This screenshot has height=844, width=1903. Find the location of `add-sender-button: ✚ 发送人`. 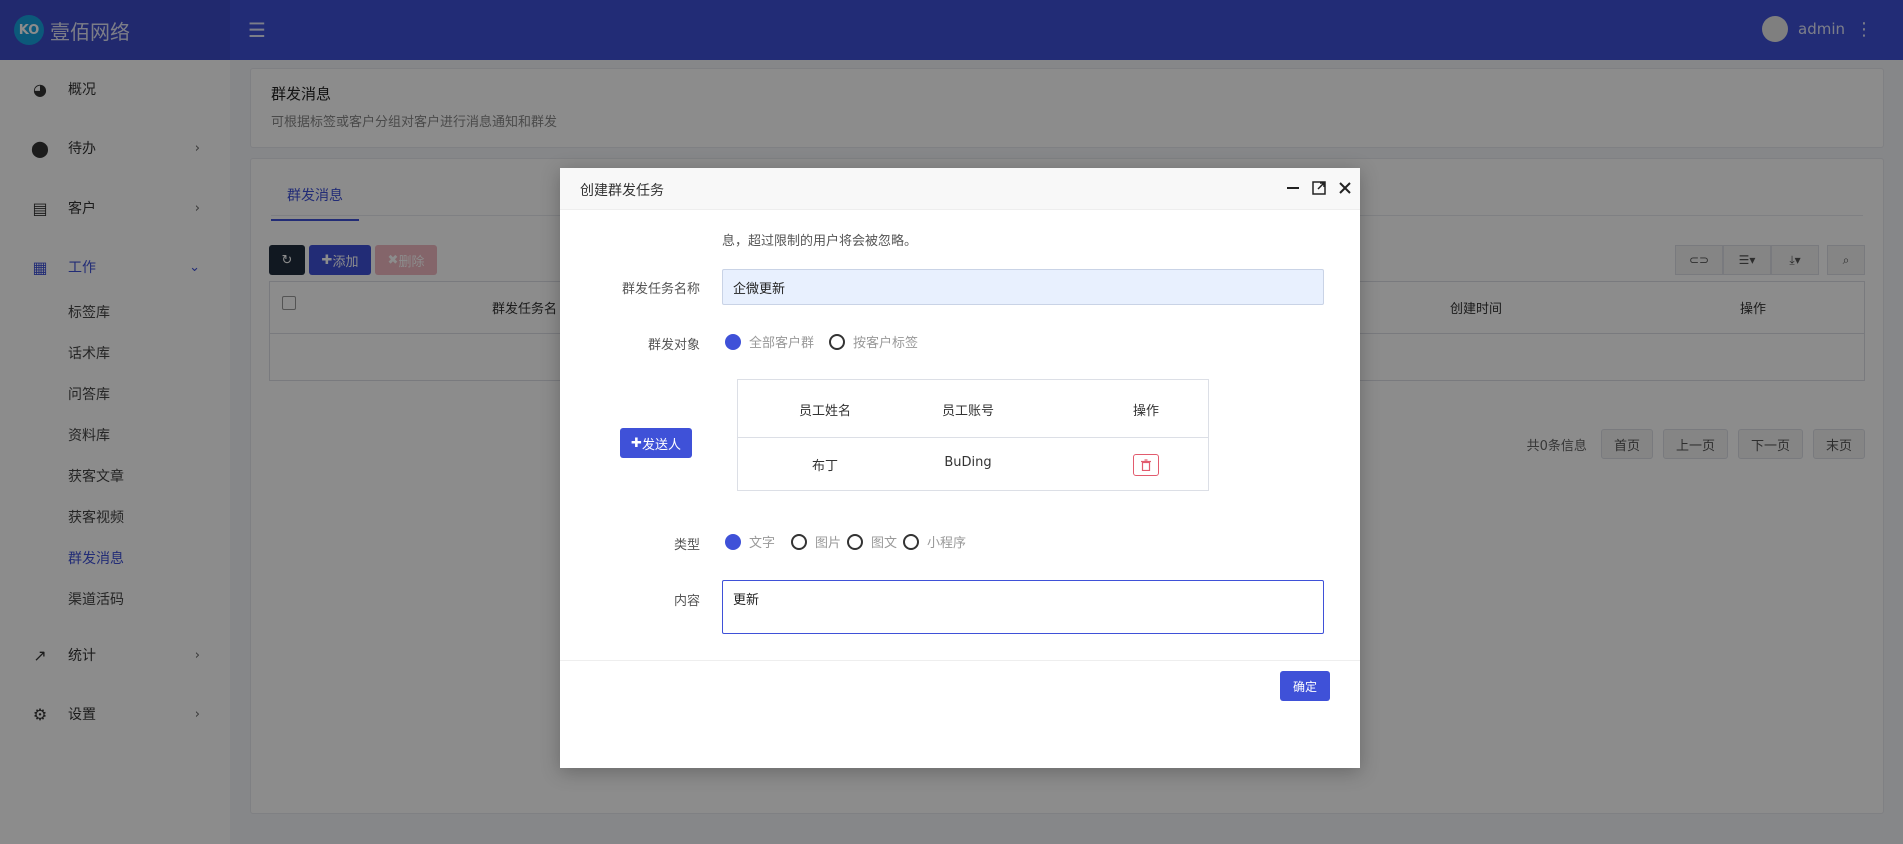

add-sender-button: ✚ 发送人 is located at coordinates (656, 443).